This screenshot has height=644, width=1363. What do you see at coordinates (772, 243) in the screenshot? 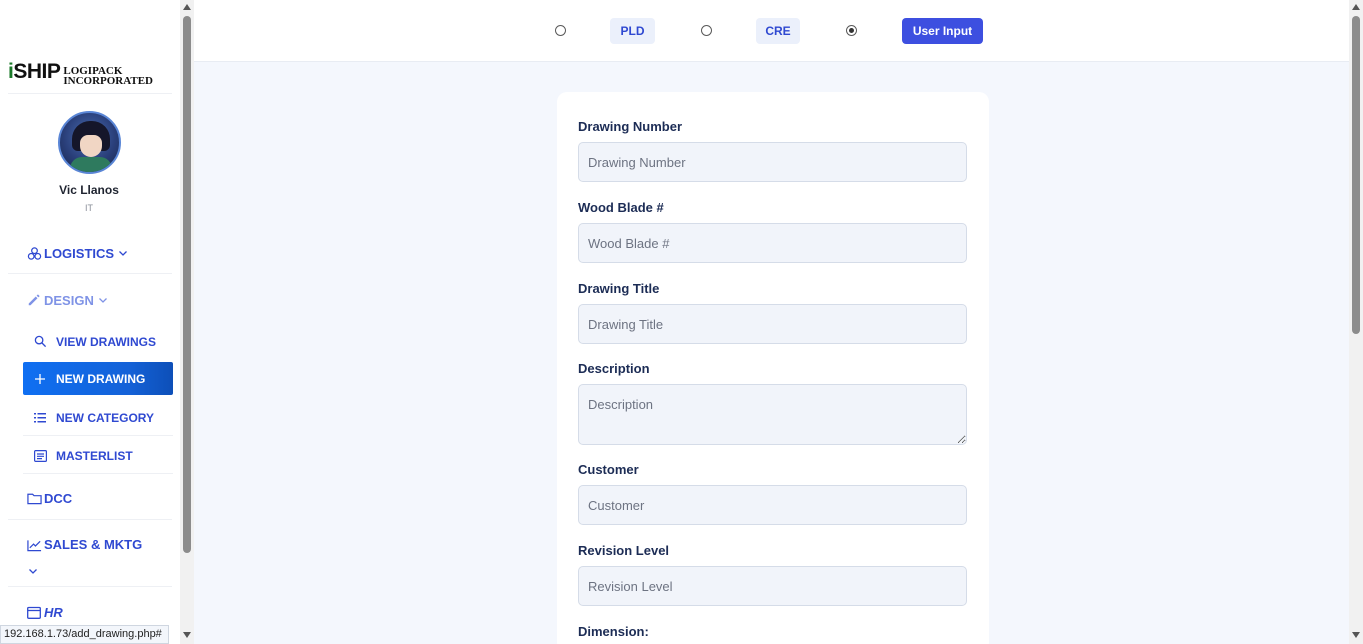
I see `wood-blade-input` at bounding box center [772, 243].